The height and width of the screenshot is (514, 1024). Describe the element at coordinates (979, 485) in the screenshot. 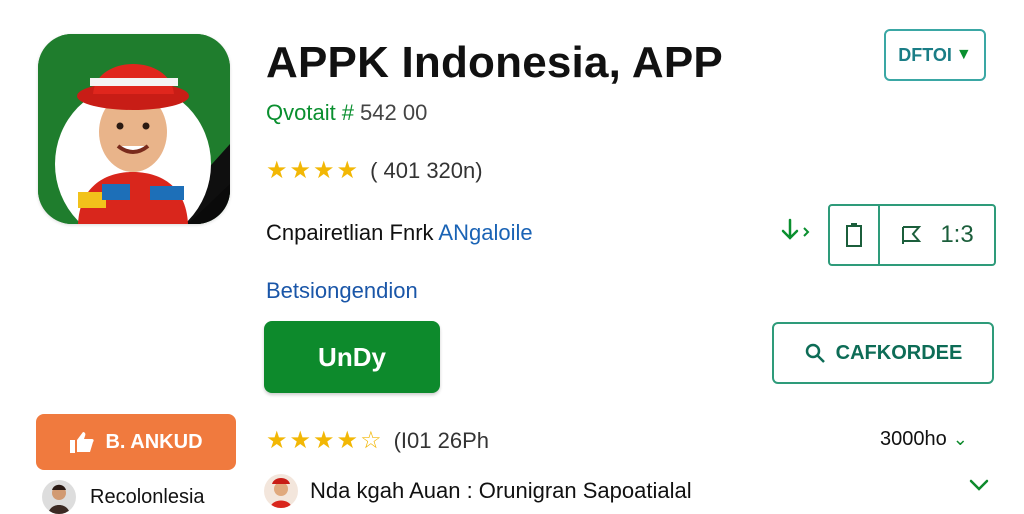

I see `chevron-down-icon` at that location.